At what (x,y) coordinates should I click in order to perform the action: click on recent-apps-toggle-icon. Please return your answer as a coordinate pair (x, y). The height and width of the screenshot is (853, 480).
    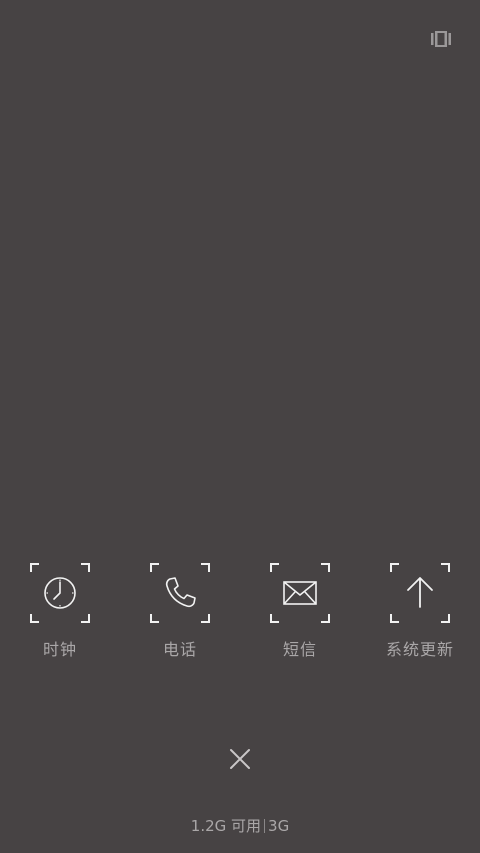
    Looking at the image, I should click on (441, 39).